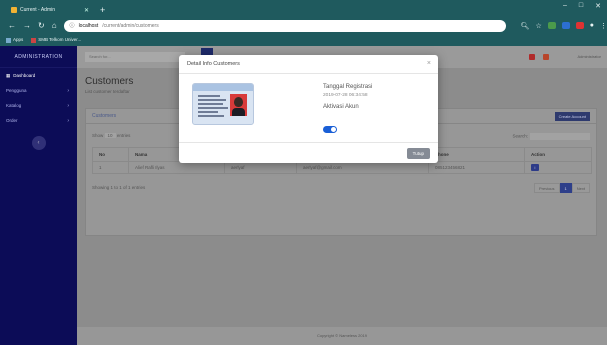 The width and height of the screenshot is (607, 345). Describe the element at coordinates (580, 188) in the screenshot. I see `pagination-next: Next` at that location.